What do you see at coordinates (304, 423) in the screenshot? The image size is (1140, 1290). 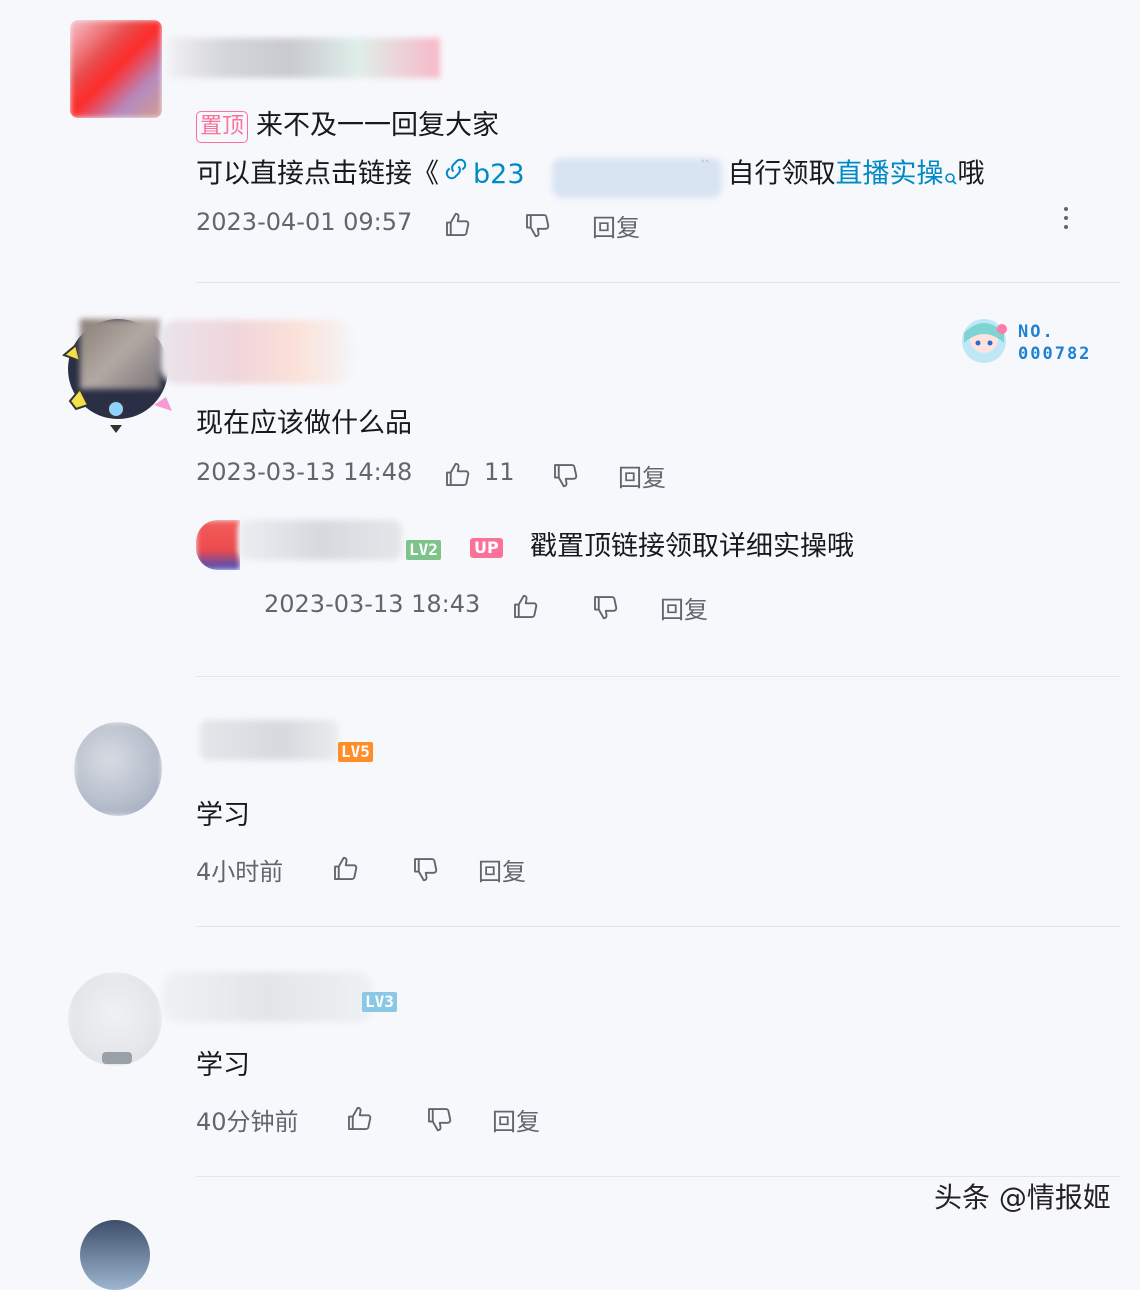 I see `comment-text: 现在应该做什么品` at bounding box center [304, 423].